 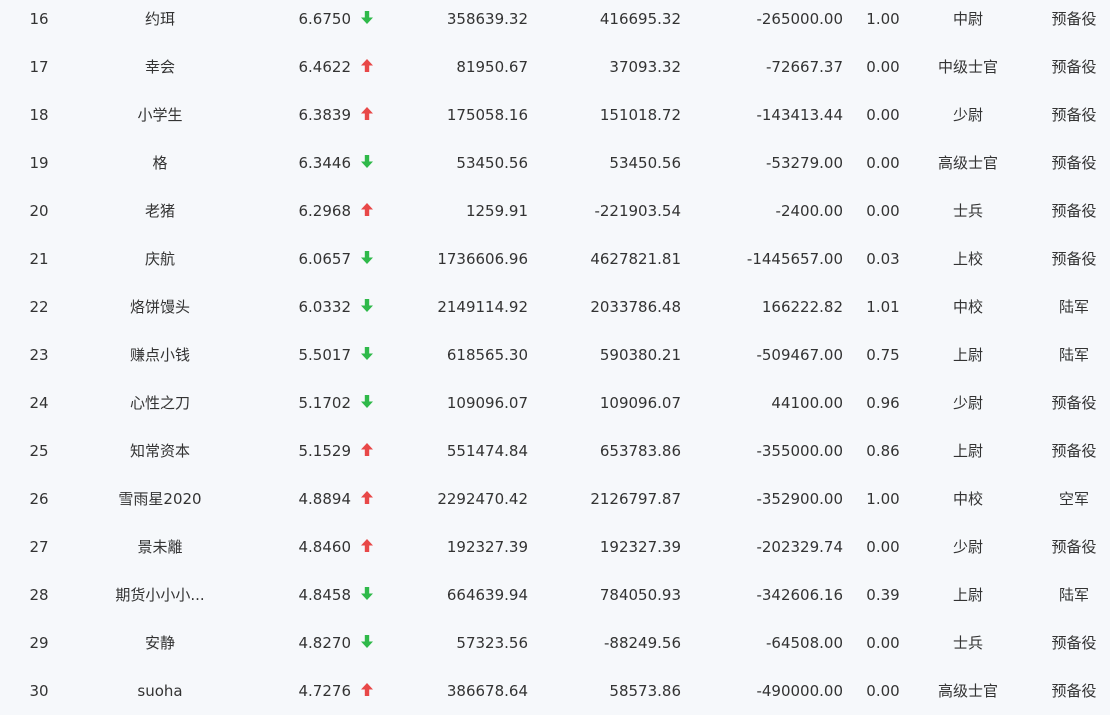 What do you see at coordinates (325, 451) in the screenshot?
I see `score-cell: 5.1529` at bounding box center [325, 451].